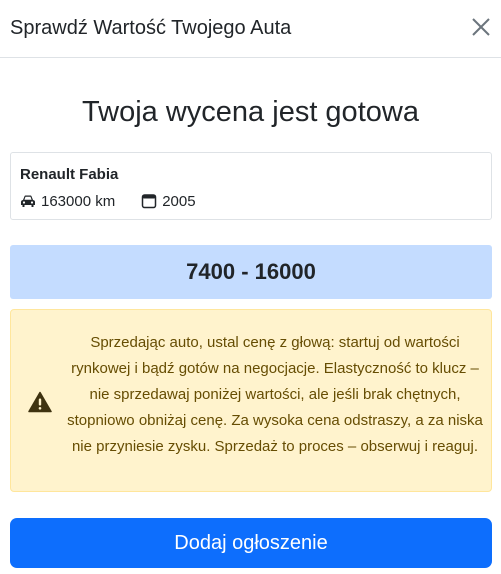 Image resolution: width=501 pixels, height=574 pixels. I want to click on car-mileage: 163000 km, so click(78, 201).